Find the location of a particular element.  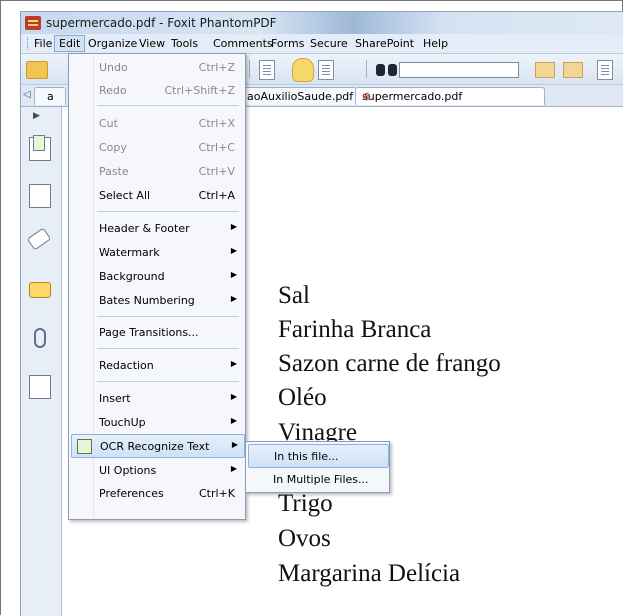

layers-icon is located at coordinates (39, 239).